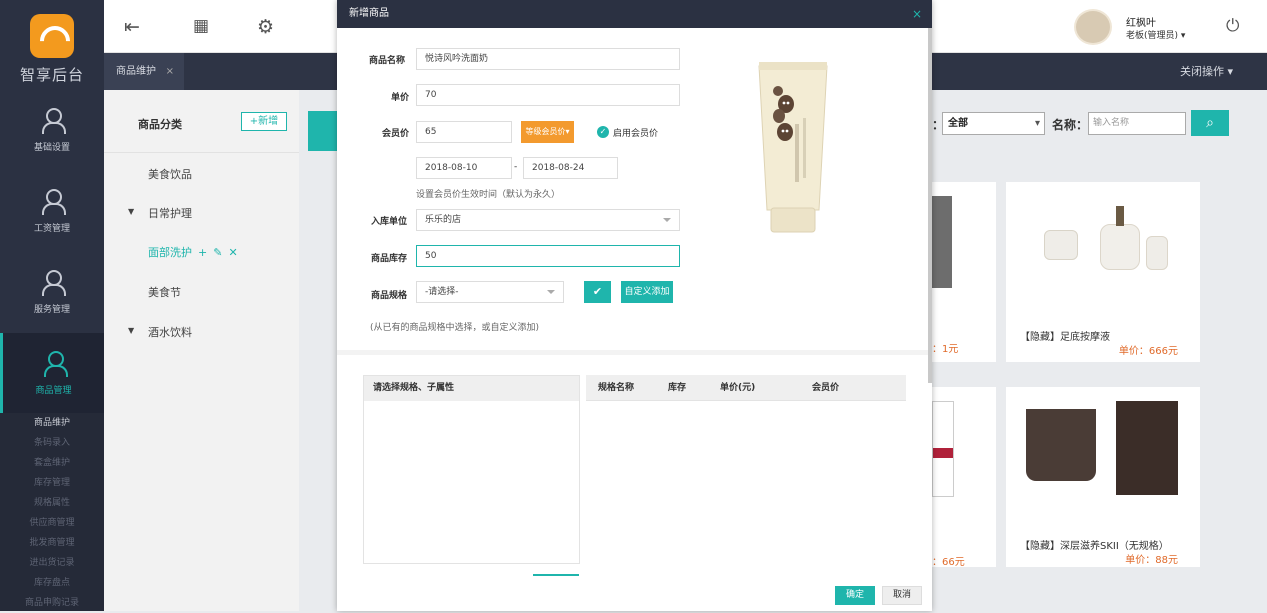  Describe the element at coordinates (369, 13) in the screenshot. I see `dialog-title: 新增商品` at that location.